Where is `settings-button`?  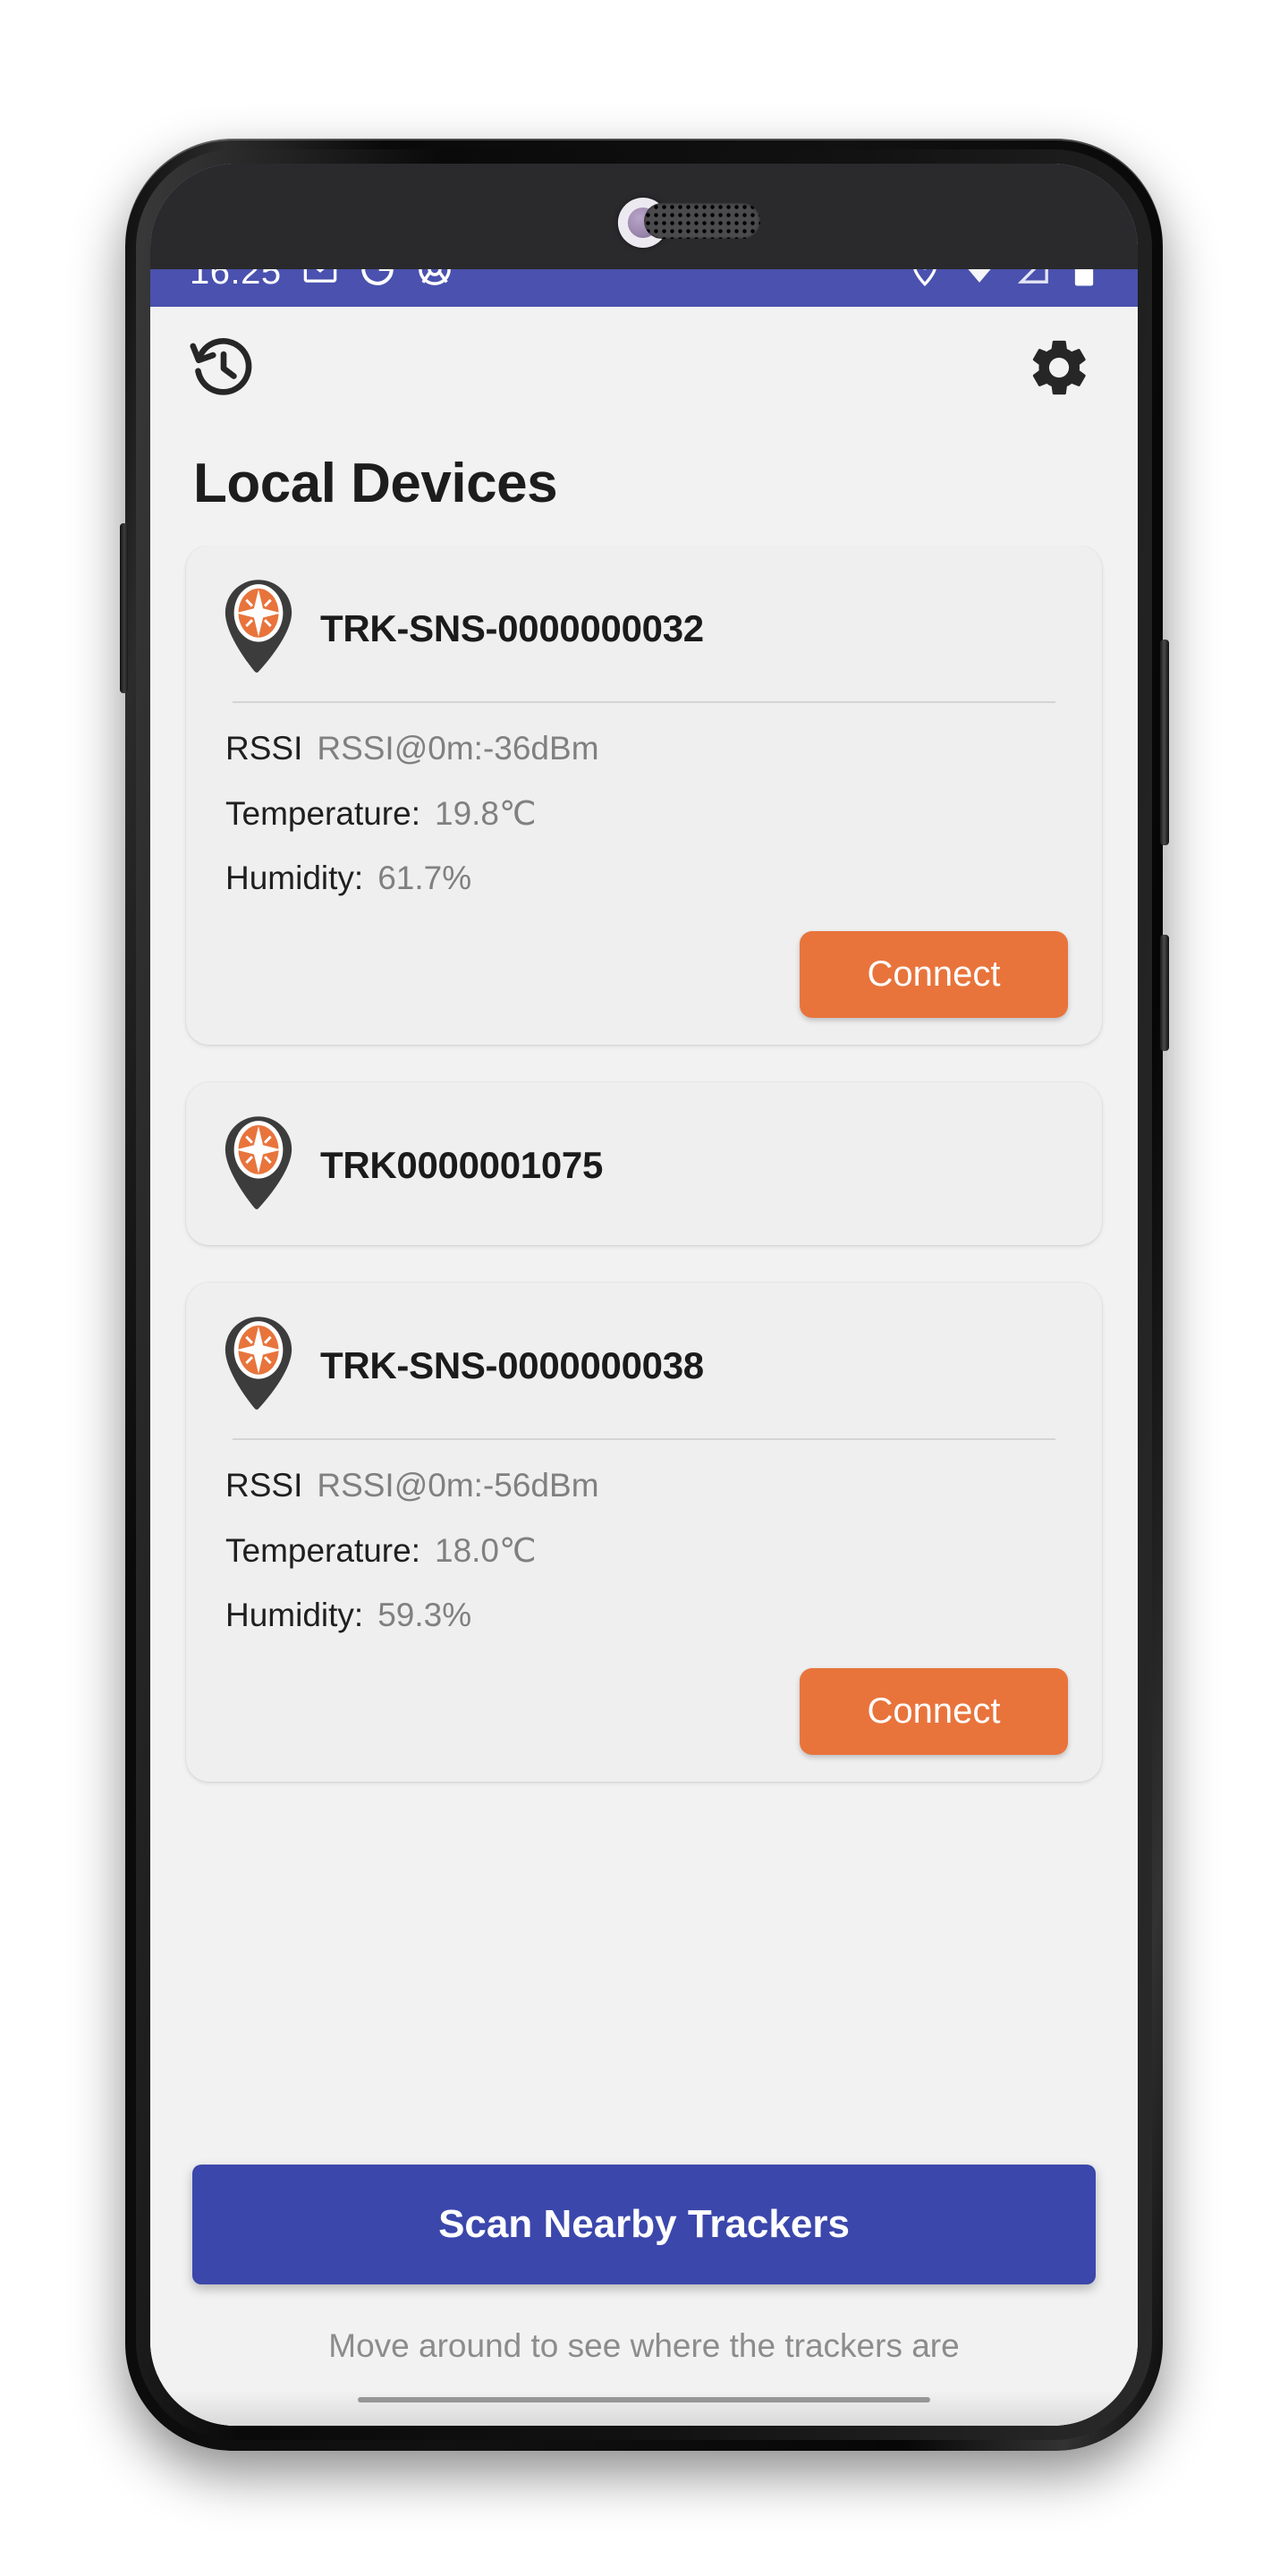 settings-button is located at coordinates (1059, 369).